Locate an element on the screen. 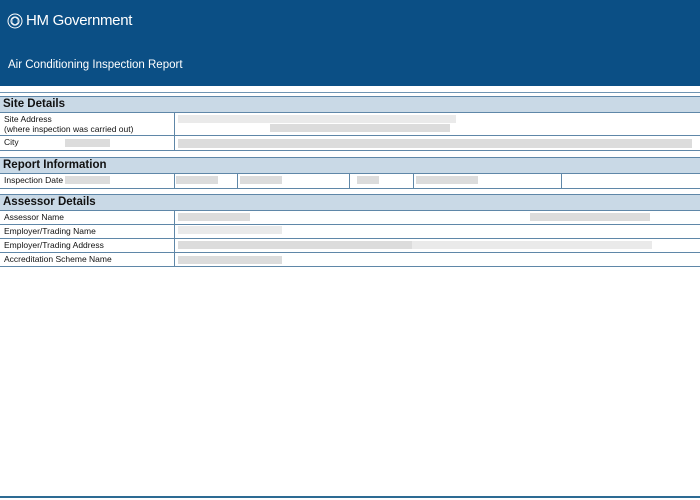 The width and height of the screenshot is (700, 500). report-information-section: Report Information Inspection Date is located at coordinates (350, 173).